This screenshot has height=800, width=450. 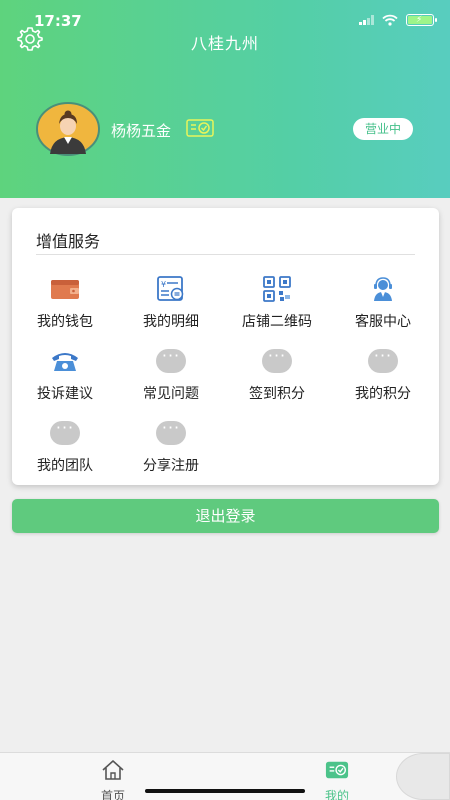 I want to click on service-item-share-register: 分享注册, so click(x=171, y=446).